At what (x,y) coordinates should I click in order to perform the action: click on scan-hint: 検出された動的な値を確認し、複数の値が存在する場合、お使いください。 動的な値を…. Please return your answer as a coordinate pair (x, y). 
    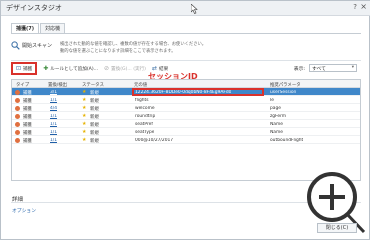
    Looking at the image, I should click on (175, 48).